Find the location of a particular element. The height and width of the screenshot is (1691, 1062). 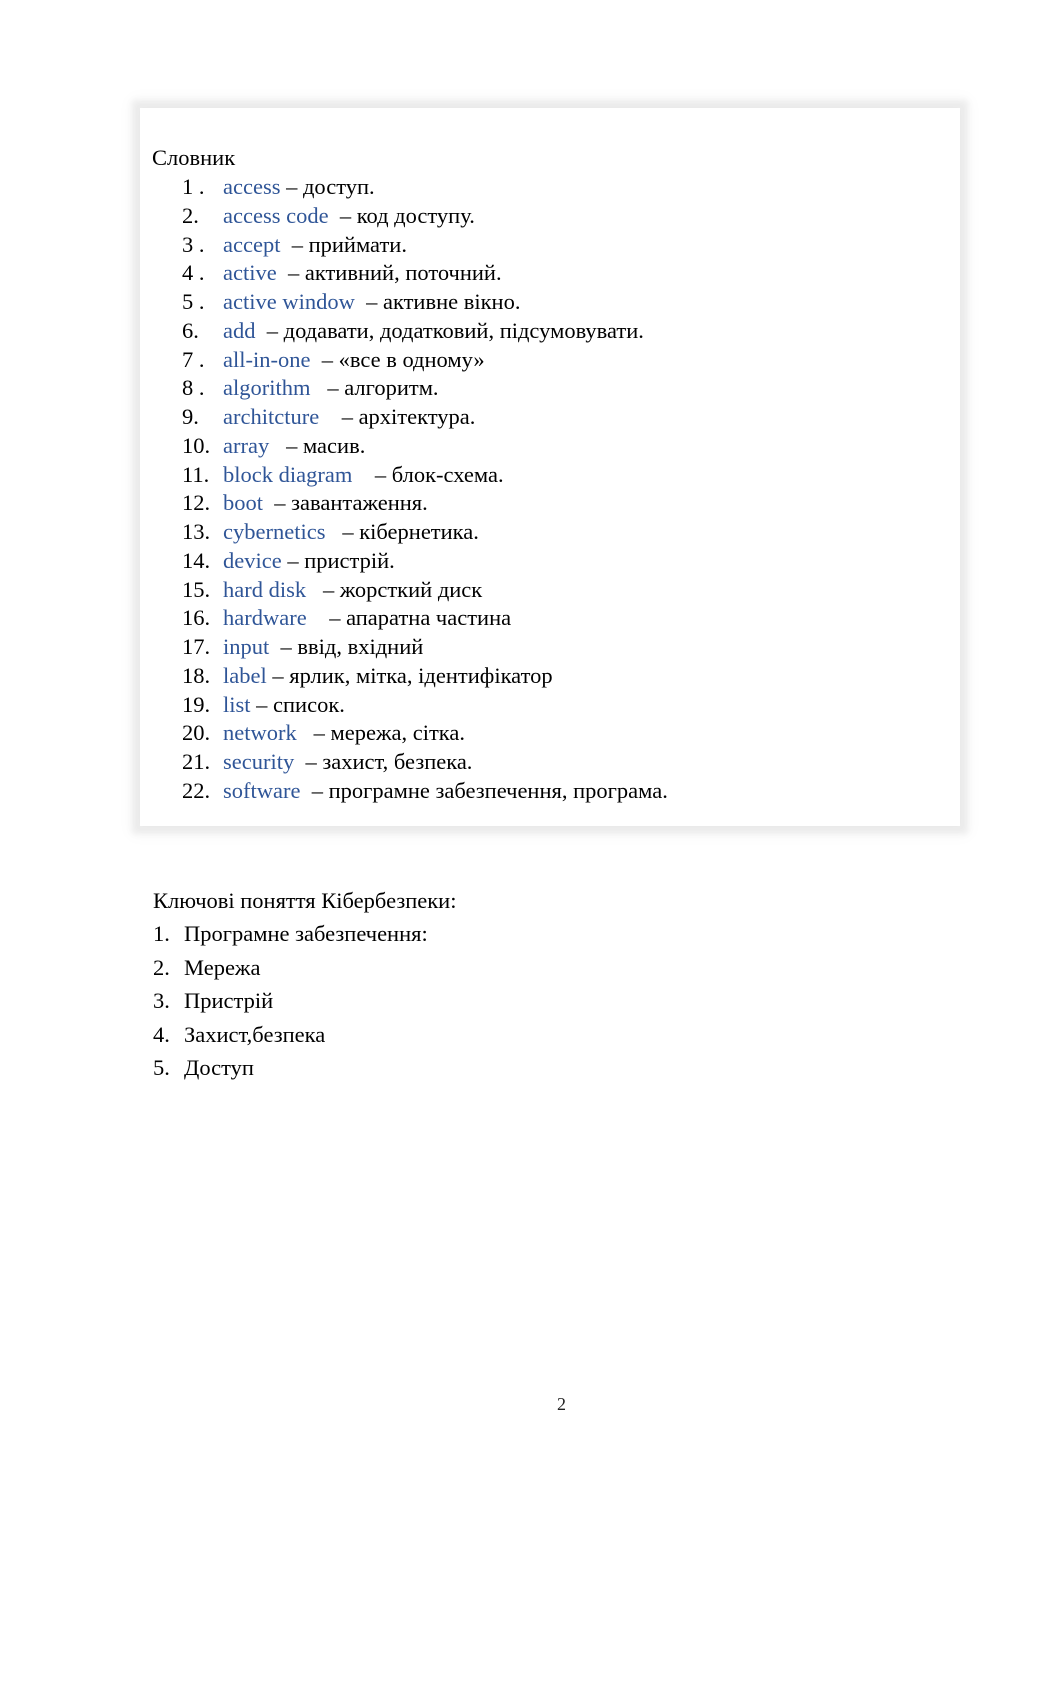

glossary-term: hardware is located at coordinates (265, 618).